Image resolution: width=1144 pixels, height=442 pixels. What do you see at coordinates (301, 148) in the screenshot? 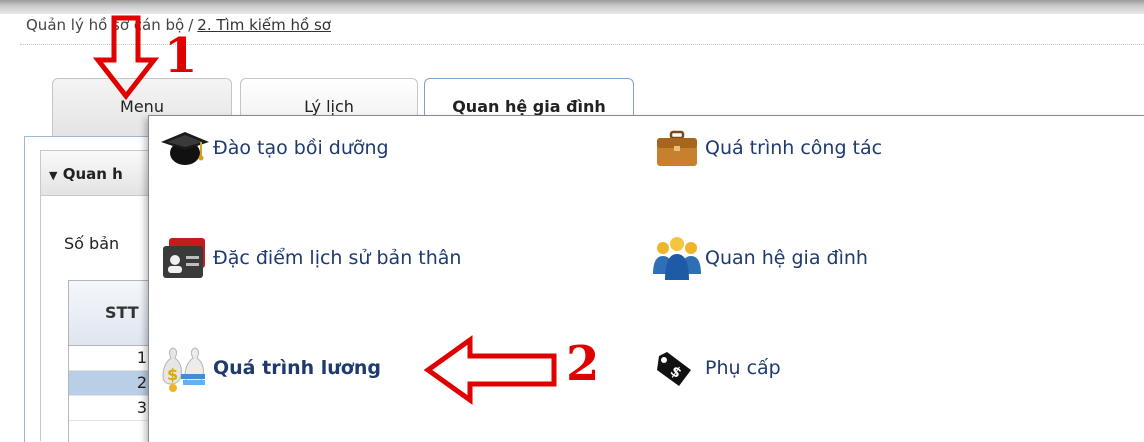
I see `menu-item-label: Đào tạo bồi dưỡng` at bounding box center [301, 148].